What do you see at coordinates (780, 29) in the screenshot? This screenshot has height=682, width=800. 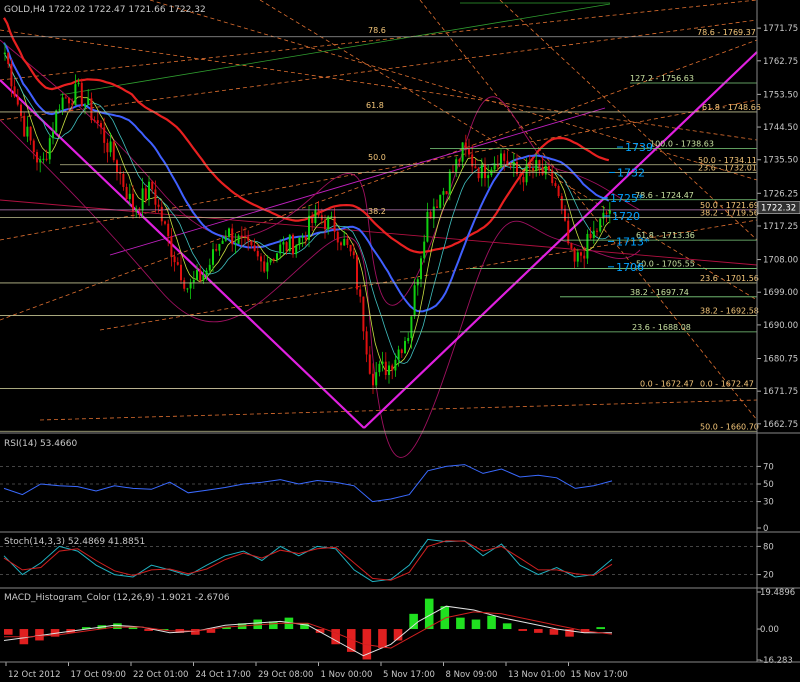 I see `price-tick-label: 1771.75` at bounding box center [780, 29].